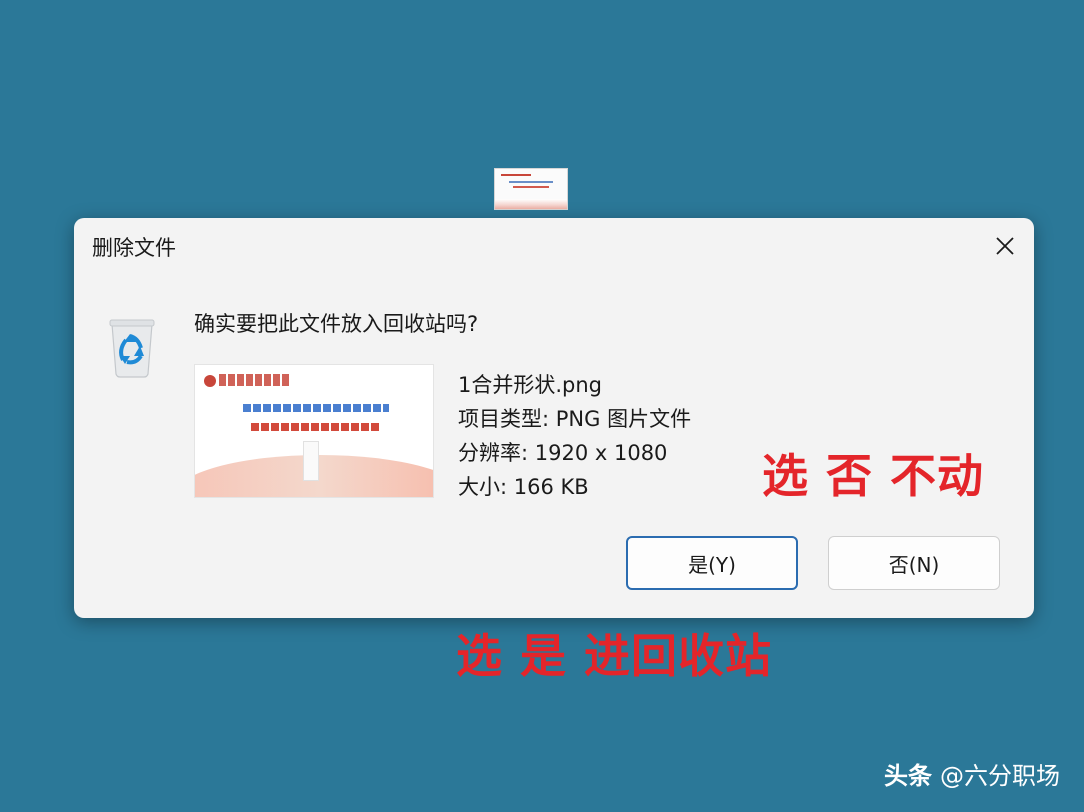 Image resolution: width=1084 pixels, height=812 pixels. Describe the element at coordinates (712, 563) in the screenshot. I see `yes-button: 是(Y)` at that location.